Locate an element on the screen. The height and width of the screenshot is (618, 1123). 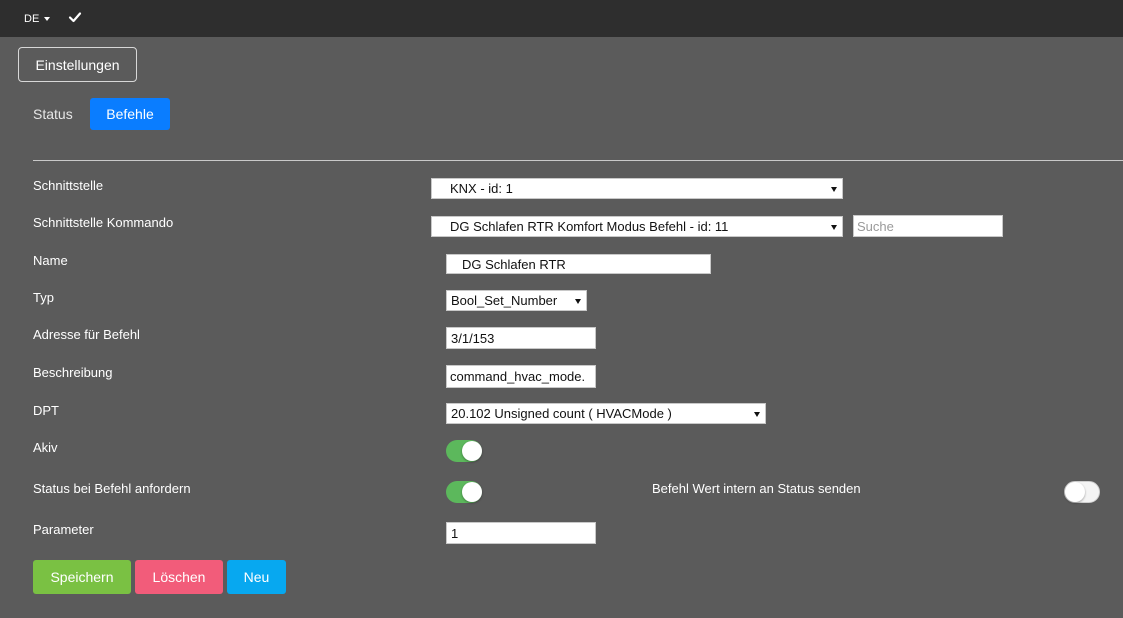
top-bar: DE is located at coordinates (561, 18).